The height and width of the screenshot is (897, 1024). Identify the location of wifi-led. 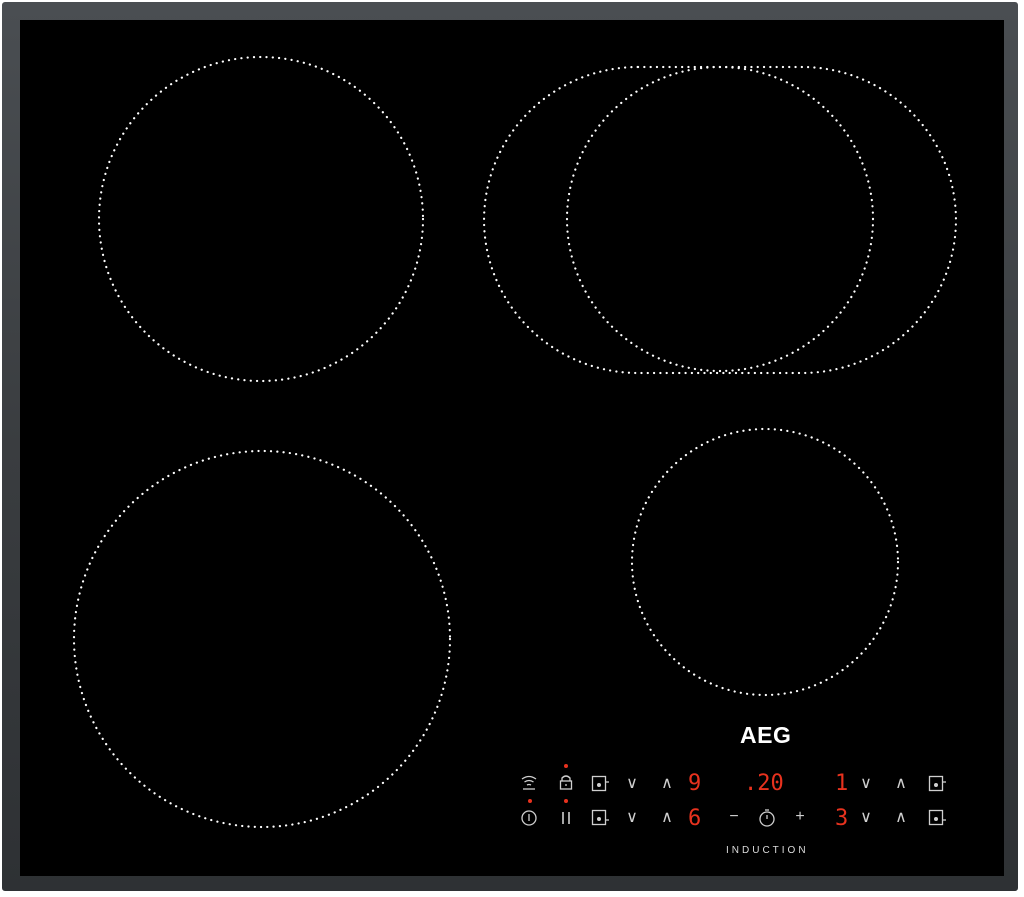
(530, 801).